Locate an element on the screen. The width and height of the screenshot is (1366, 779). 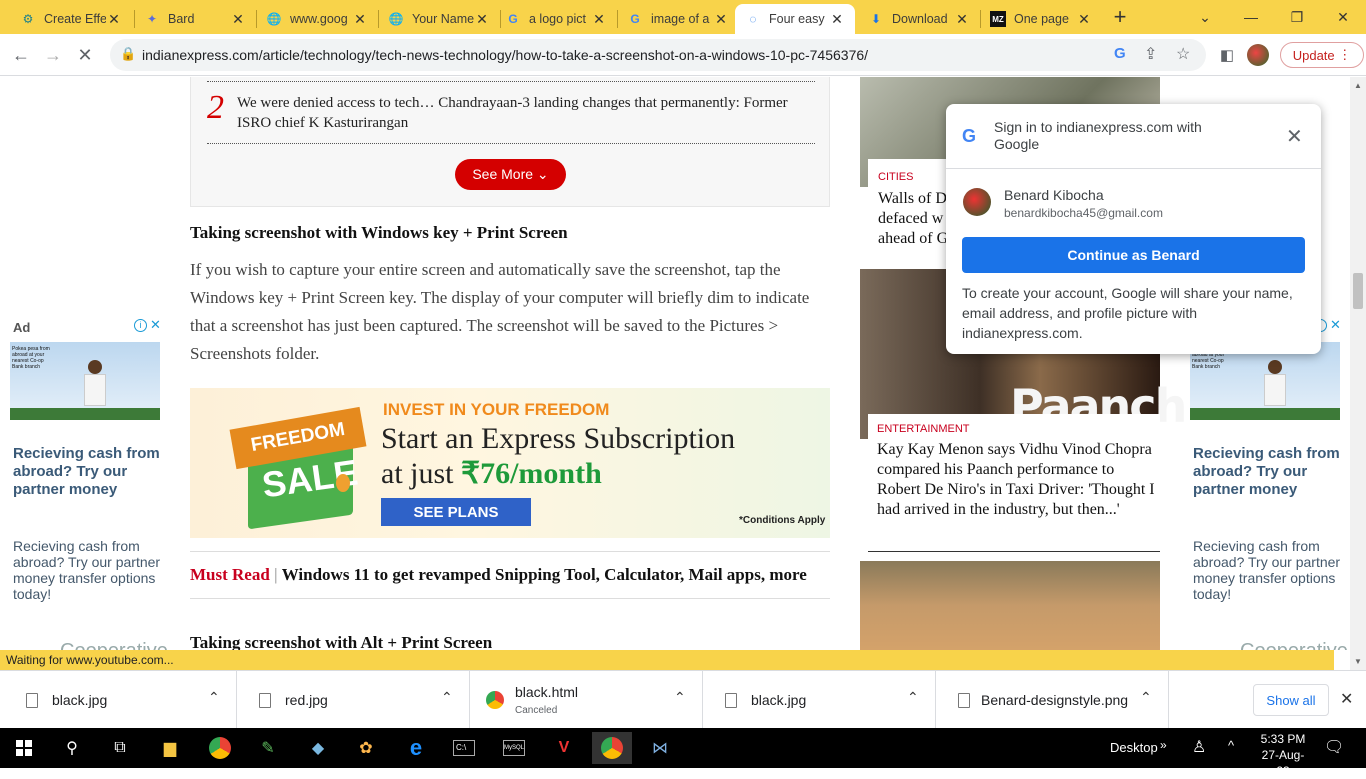
file-icon is located at coordinates (964, 700).